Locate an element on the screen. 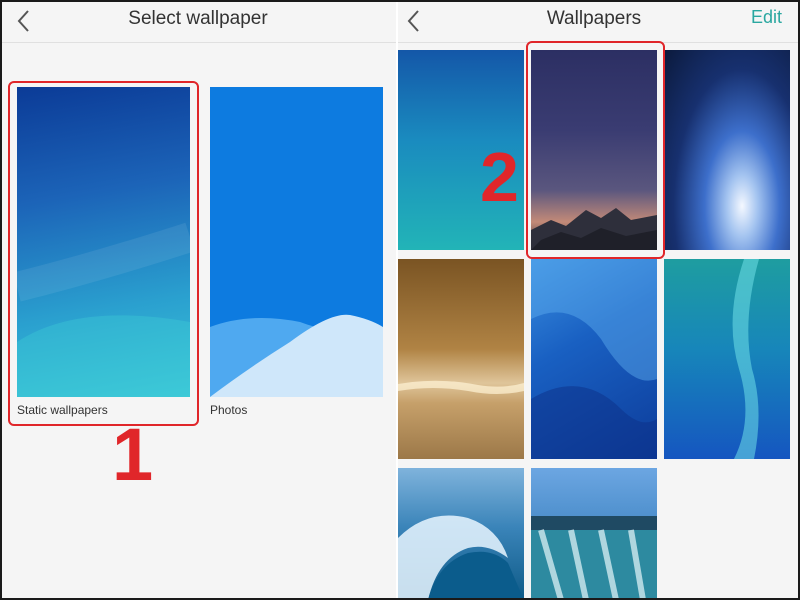  header-bar: Select wallpaper is located at coordinates (198, 21).